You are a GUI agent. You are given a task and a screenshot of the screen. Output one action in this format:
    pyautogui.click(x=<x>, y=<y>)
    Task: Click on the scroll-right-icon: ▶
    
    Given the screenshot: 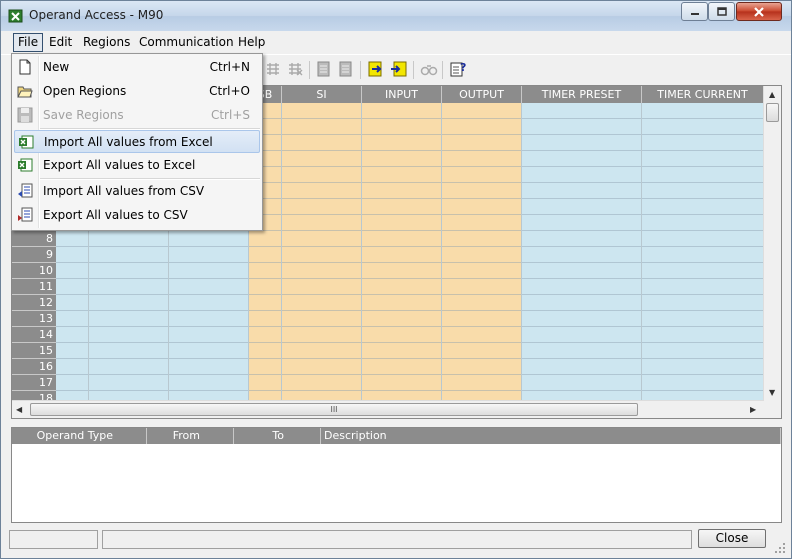 What is the action you would take?
    pyautogui.click(x=753, y=409)
    